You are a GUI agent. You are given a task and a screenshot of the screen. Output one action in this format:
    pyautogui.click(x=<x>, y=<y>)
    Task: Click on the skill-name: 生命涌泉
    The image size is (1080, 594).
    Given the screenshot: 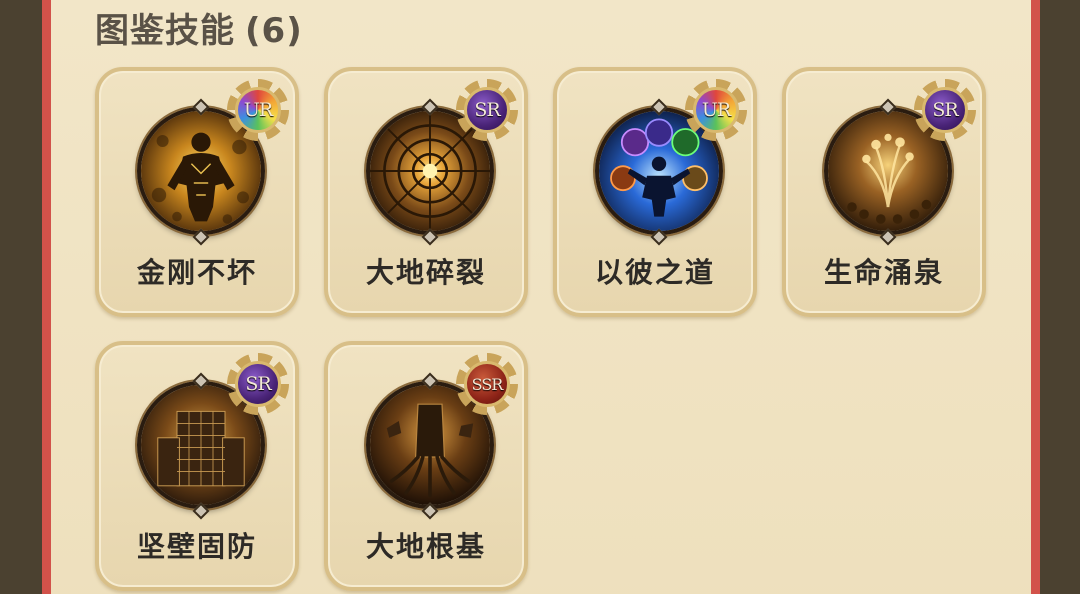 What is the action you would take?
    pyautogui.click(x=883, y=272)
    